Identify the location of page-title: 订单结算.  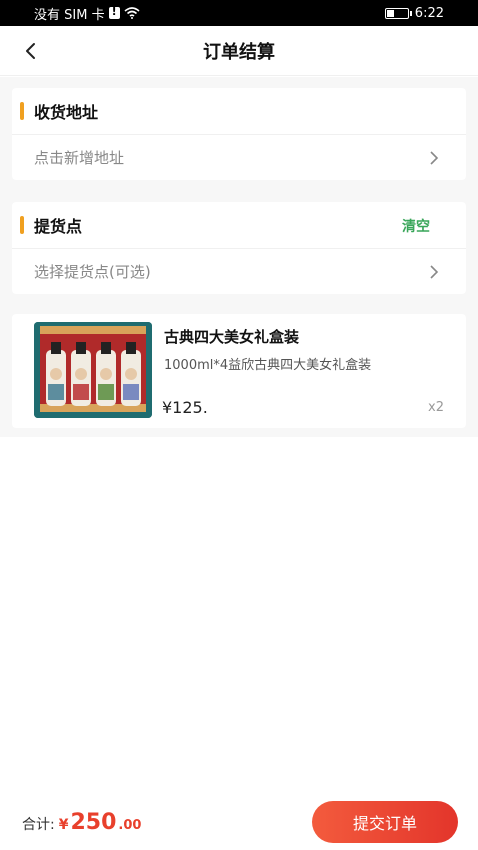
(239, 52).